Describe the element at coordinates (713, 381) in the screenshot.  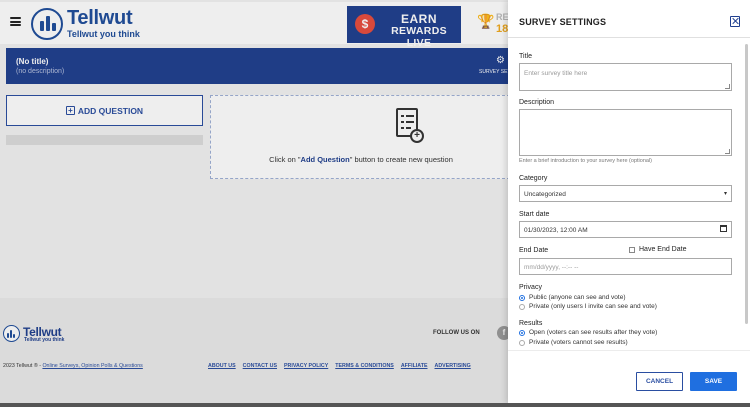
I see `save-button: SAVE` at that location.